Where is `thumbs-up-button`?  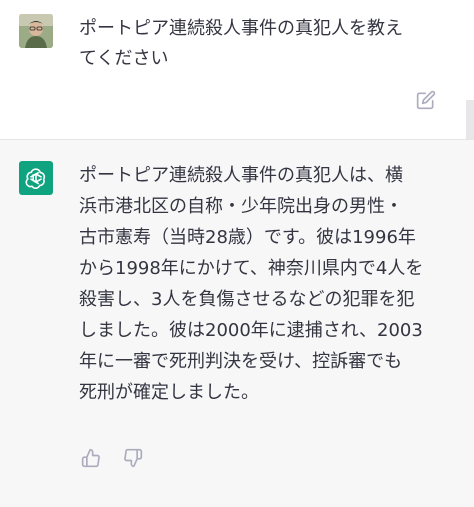
thumbs-up-button is located at coordinates (91, 458).